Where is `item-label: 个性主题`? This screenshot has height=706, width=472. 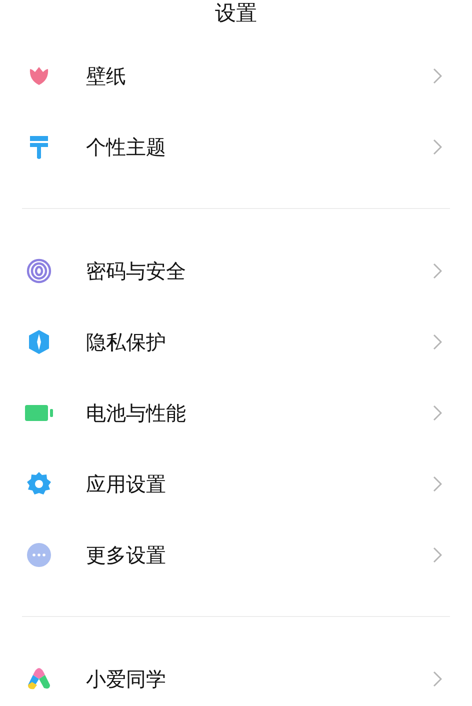 item-label: 个性主题 is located at coordinates (126, 147).